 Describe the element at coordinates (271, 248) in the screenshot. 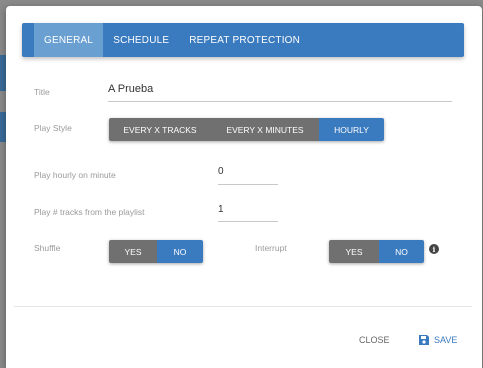

I see `interrupt-label: Interrupt` at that location.